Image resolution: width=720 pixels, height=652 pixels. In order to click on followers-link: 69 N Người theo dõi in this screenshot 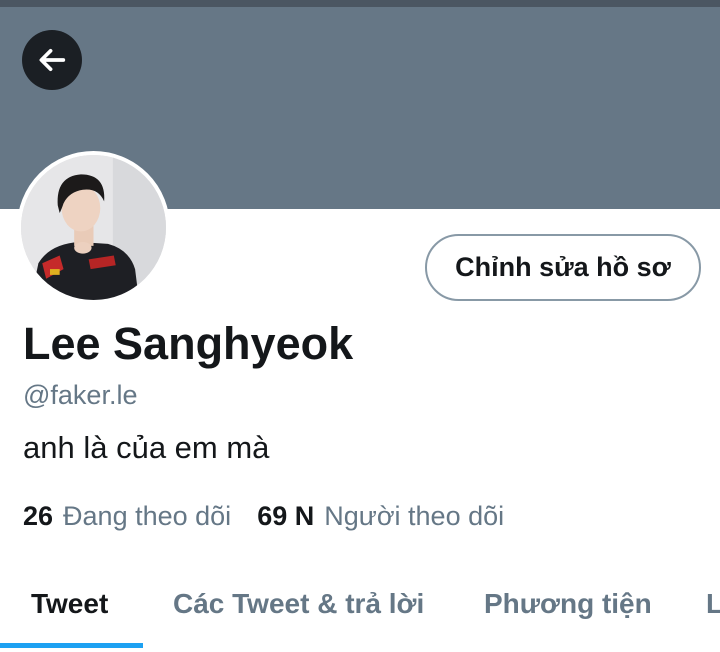, I will do `click(380, 516)`.